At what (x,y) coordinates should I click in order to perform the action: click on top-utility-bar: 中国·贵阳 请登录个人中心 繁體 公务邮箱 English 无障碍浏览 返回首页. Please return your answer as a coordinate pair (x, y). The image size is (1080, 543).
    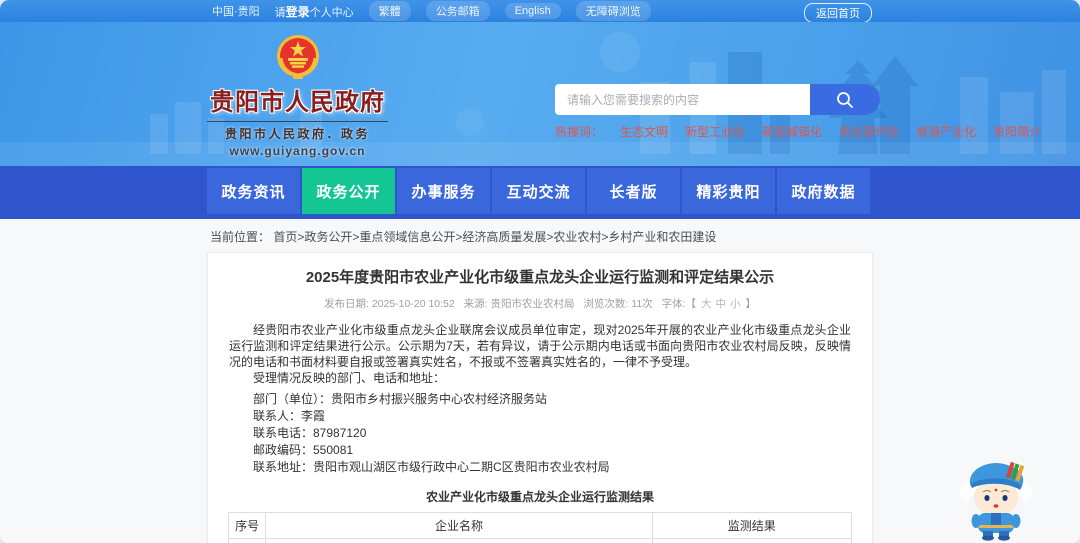
    Looking at the image, I should click on (540, 11).